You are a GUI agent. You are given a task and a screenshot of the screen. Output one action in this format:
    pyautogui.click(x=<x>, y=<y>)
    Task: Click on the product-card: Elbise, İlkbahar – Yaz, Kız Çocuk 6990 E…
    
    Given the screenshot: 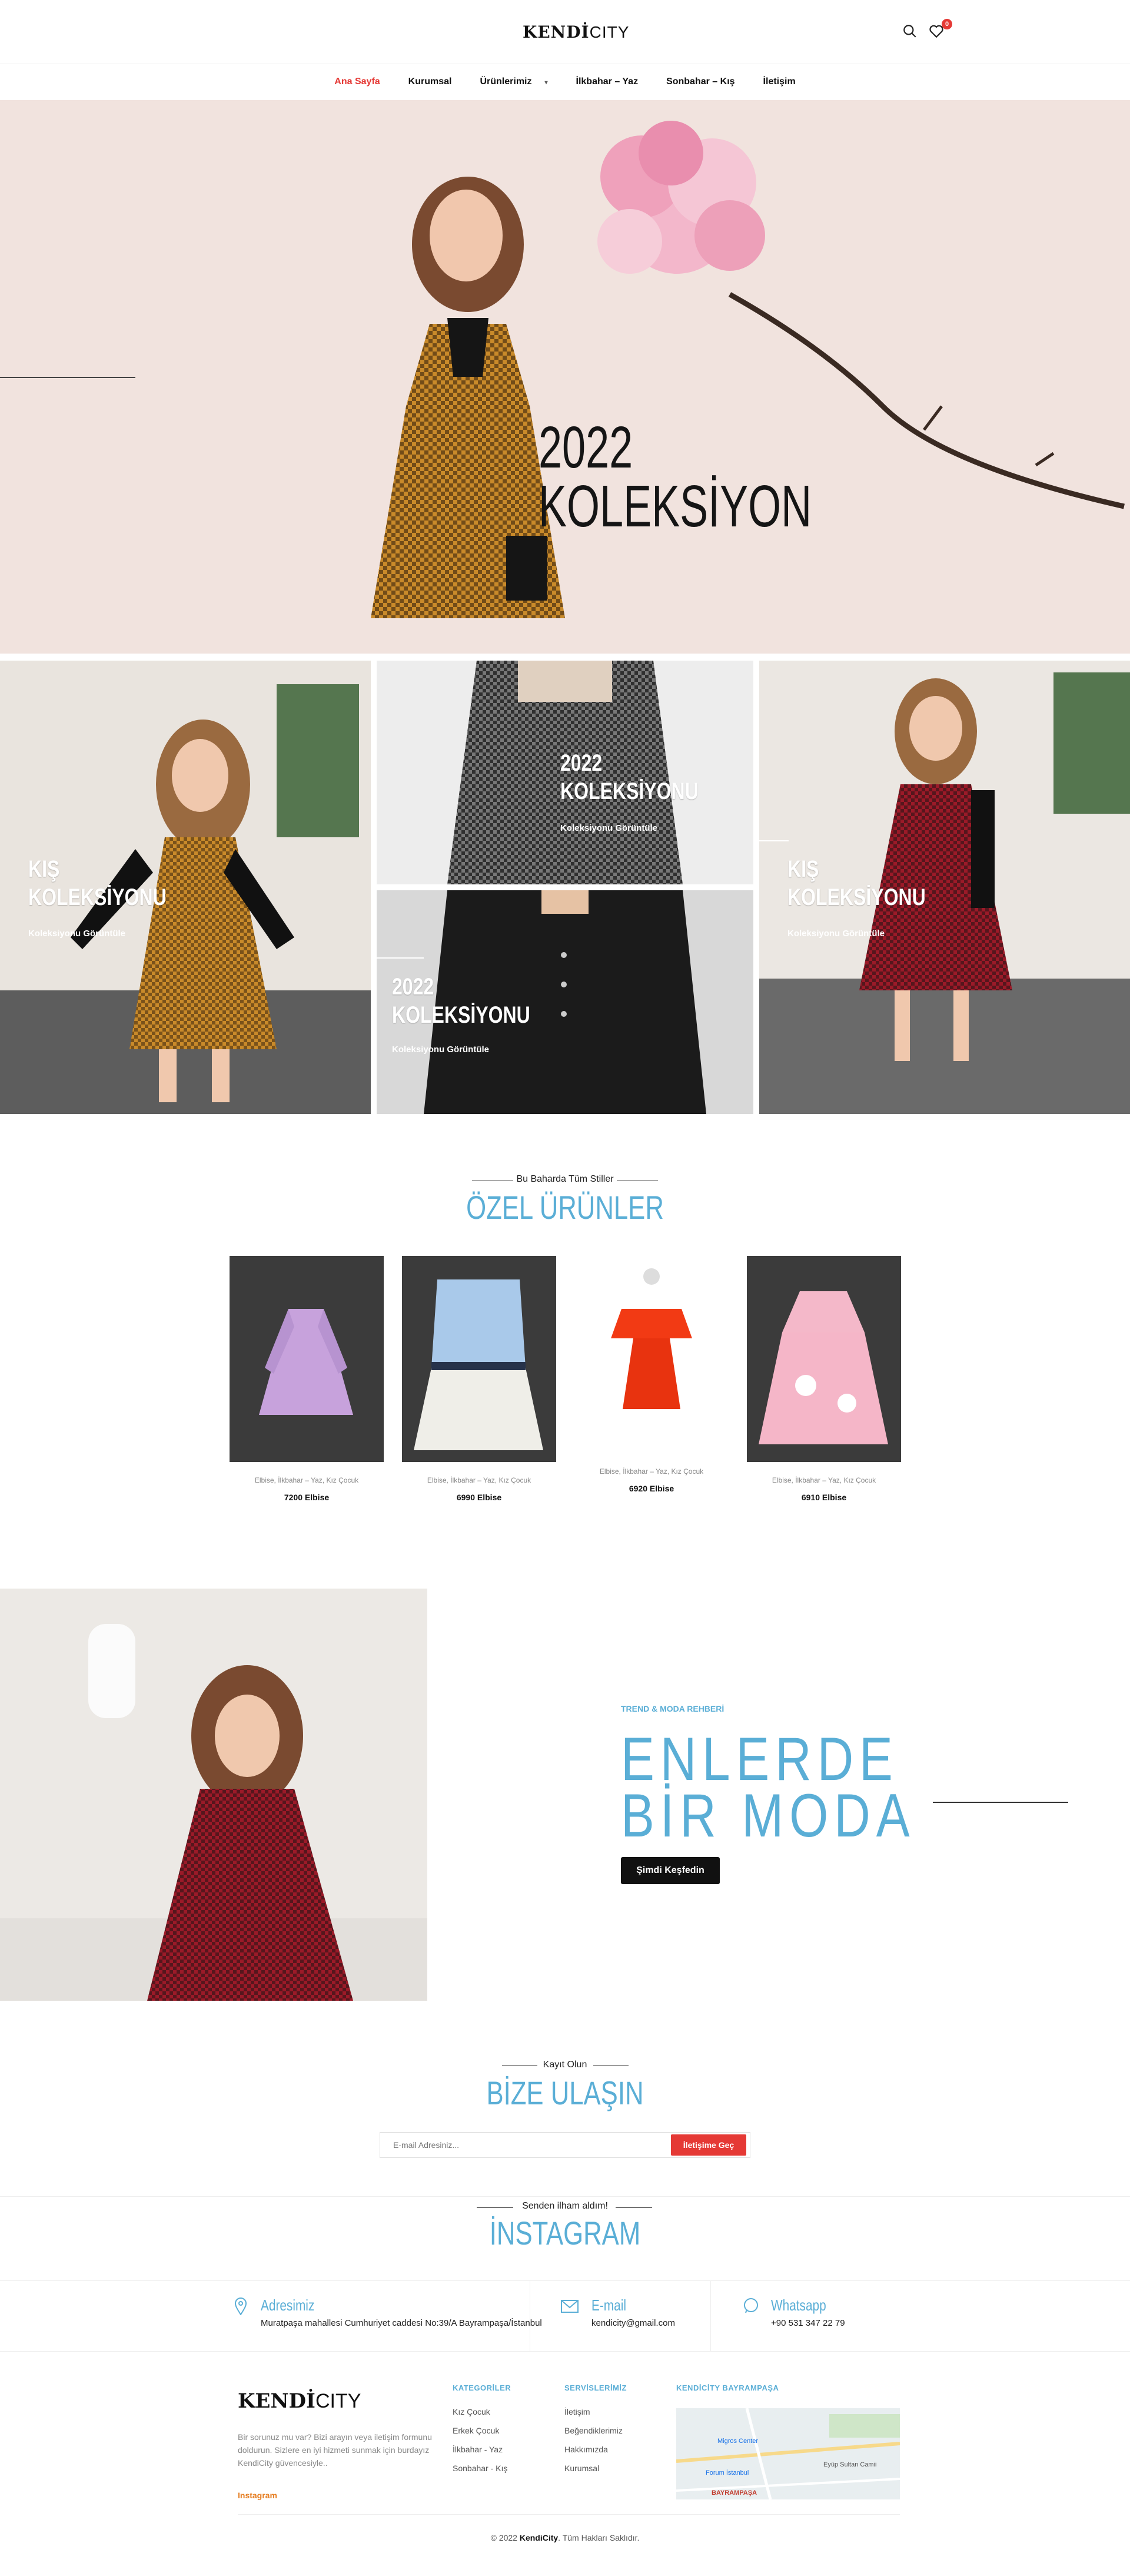 What is the action you would take?
    pyautogui.click(x=479, y=1379)
    